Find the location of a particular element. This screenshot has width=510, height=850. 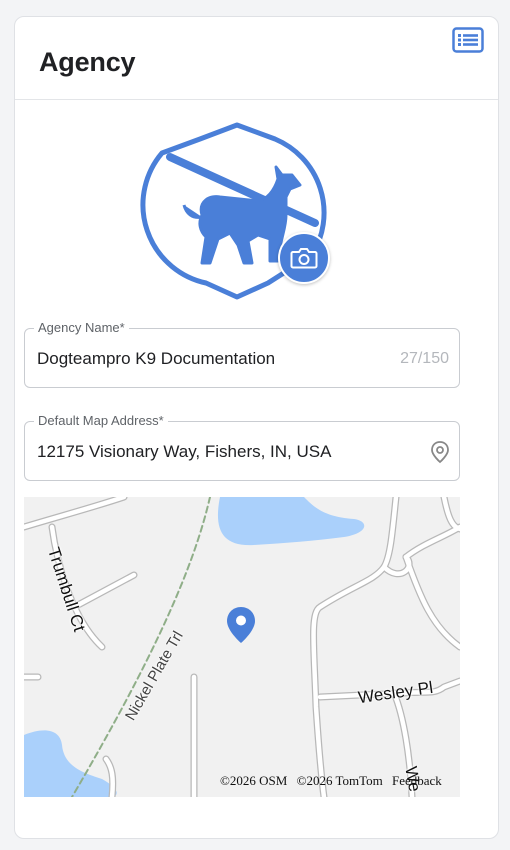

camera-icon is located at coordinates (304, 258).